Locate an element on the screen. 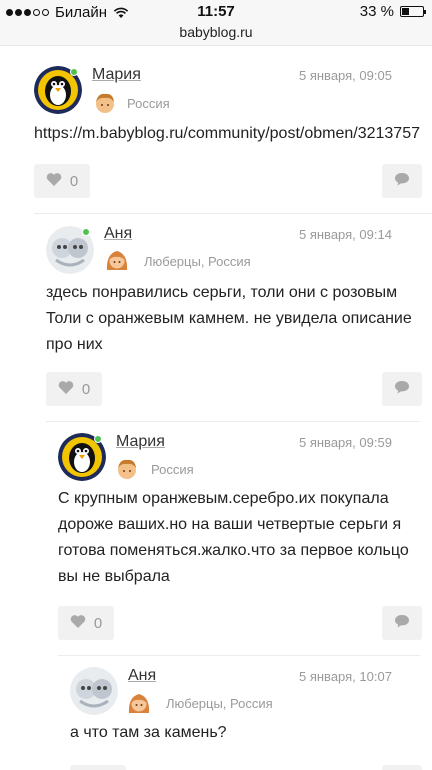 Image resolution: width=432 pixels, height=770 pixels. like-button is located at coordinates (98, 767).